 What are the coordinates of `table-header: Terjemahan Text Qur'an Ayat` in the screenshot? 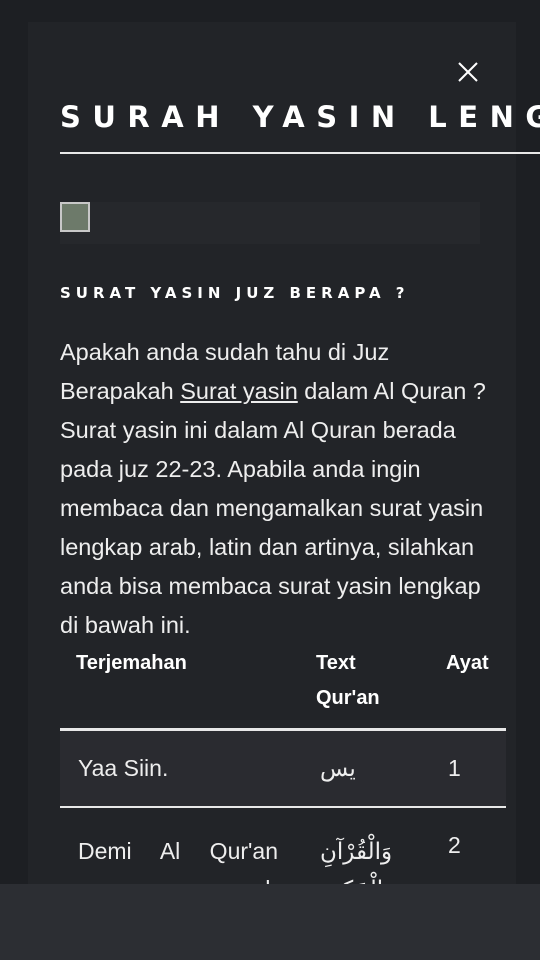 It's located at (283, 687).